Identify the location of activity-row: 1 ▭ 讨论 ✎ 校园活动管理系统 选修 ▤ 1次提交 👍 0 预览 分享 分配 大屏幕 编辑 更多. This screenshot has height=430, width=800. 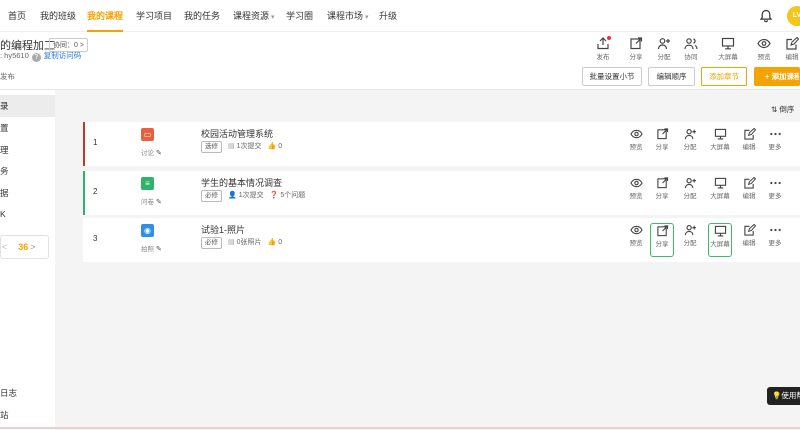
(441, 144).